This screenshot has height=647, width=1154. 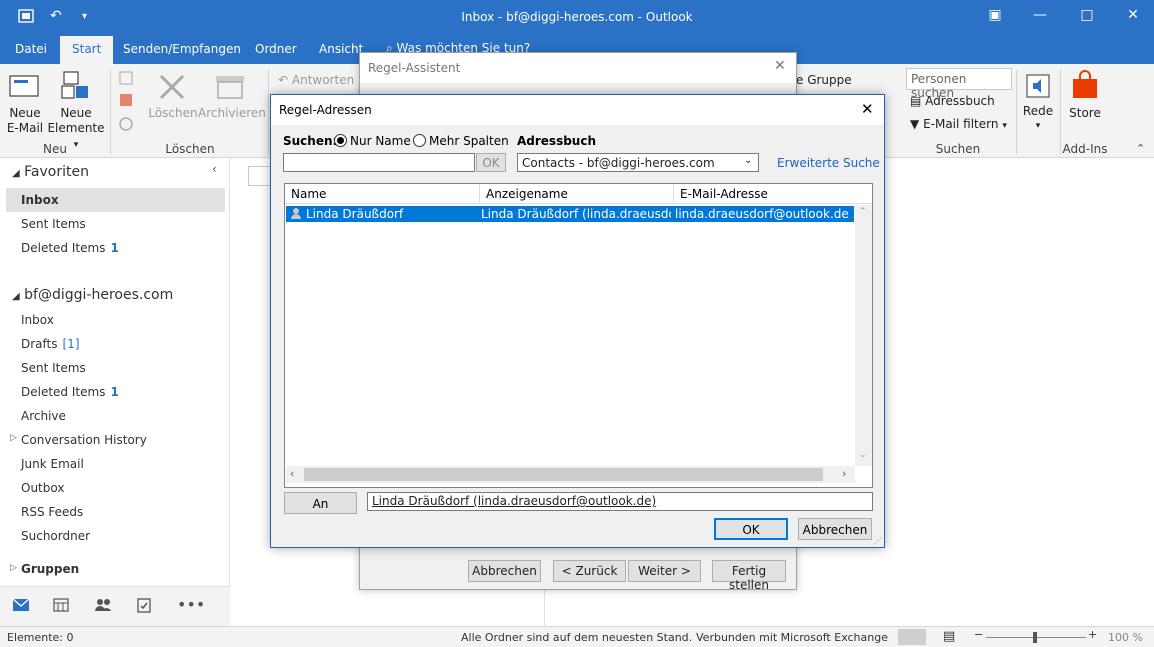 I want to click on favorites-header: ◢ Favoriten, so click(x=50, y=172).